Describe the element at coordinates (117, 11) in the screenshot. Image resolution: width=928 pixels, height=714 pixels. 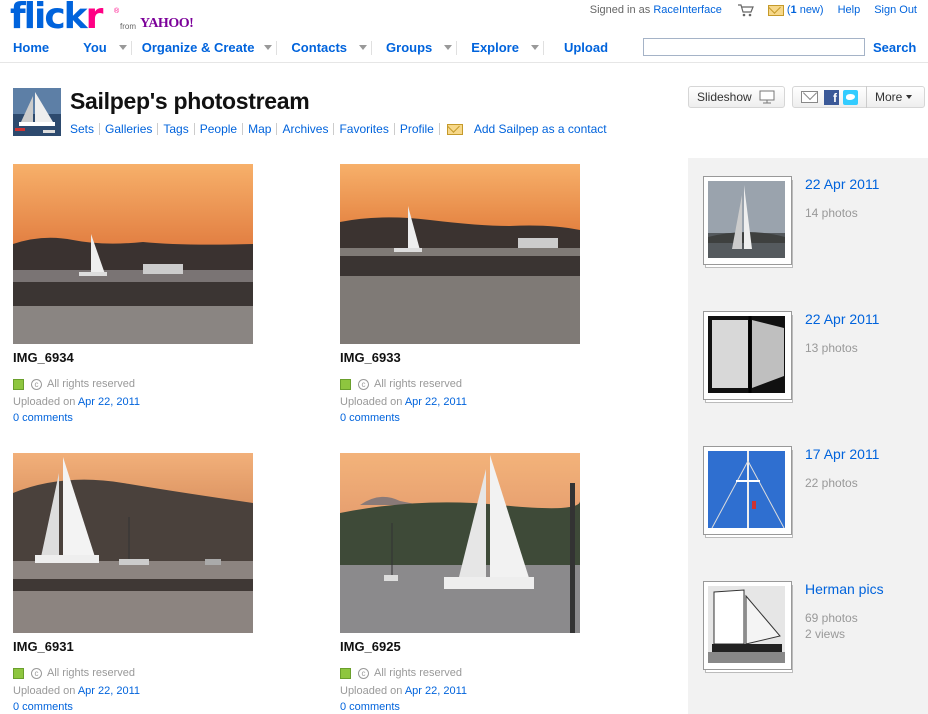
I see `logo-registered-mark: ®` at that location.